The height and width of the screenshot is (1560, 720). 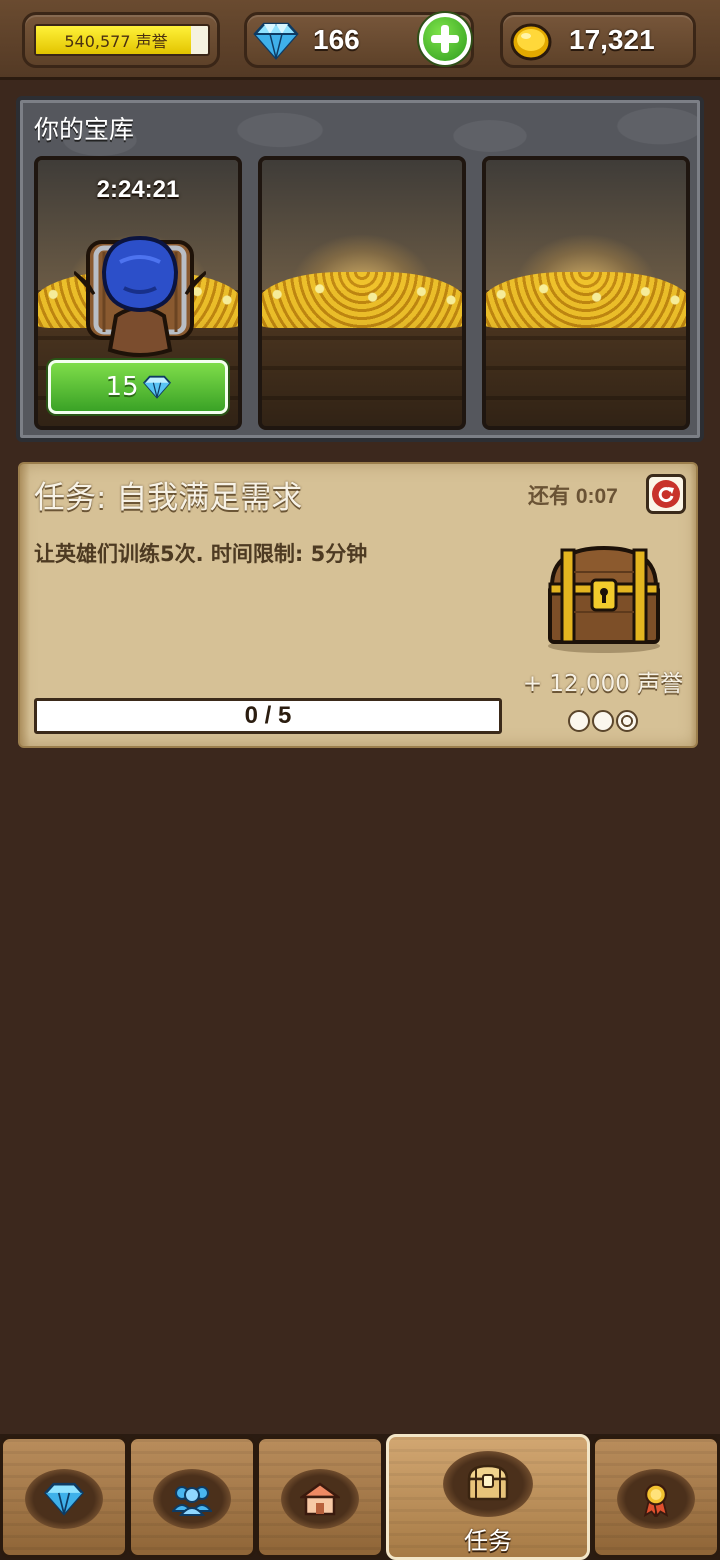 I want to click on vault-title: 你的宝库, so click(x=84, y=129).